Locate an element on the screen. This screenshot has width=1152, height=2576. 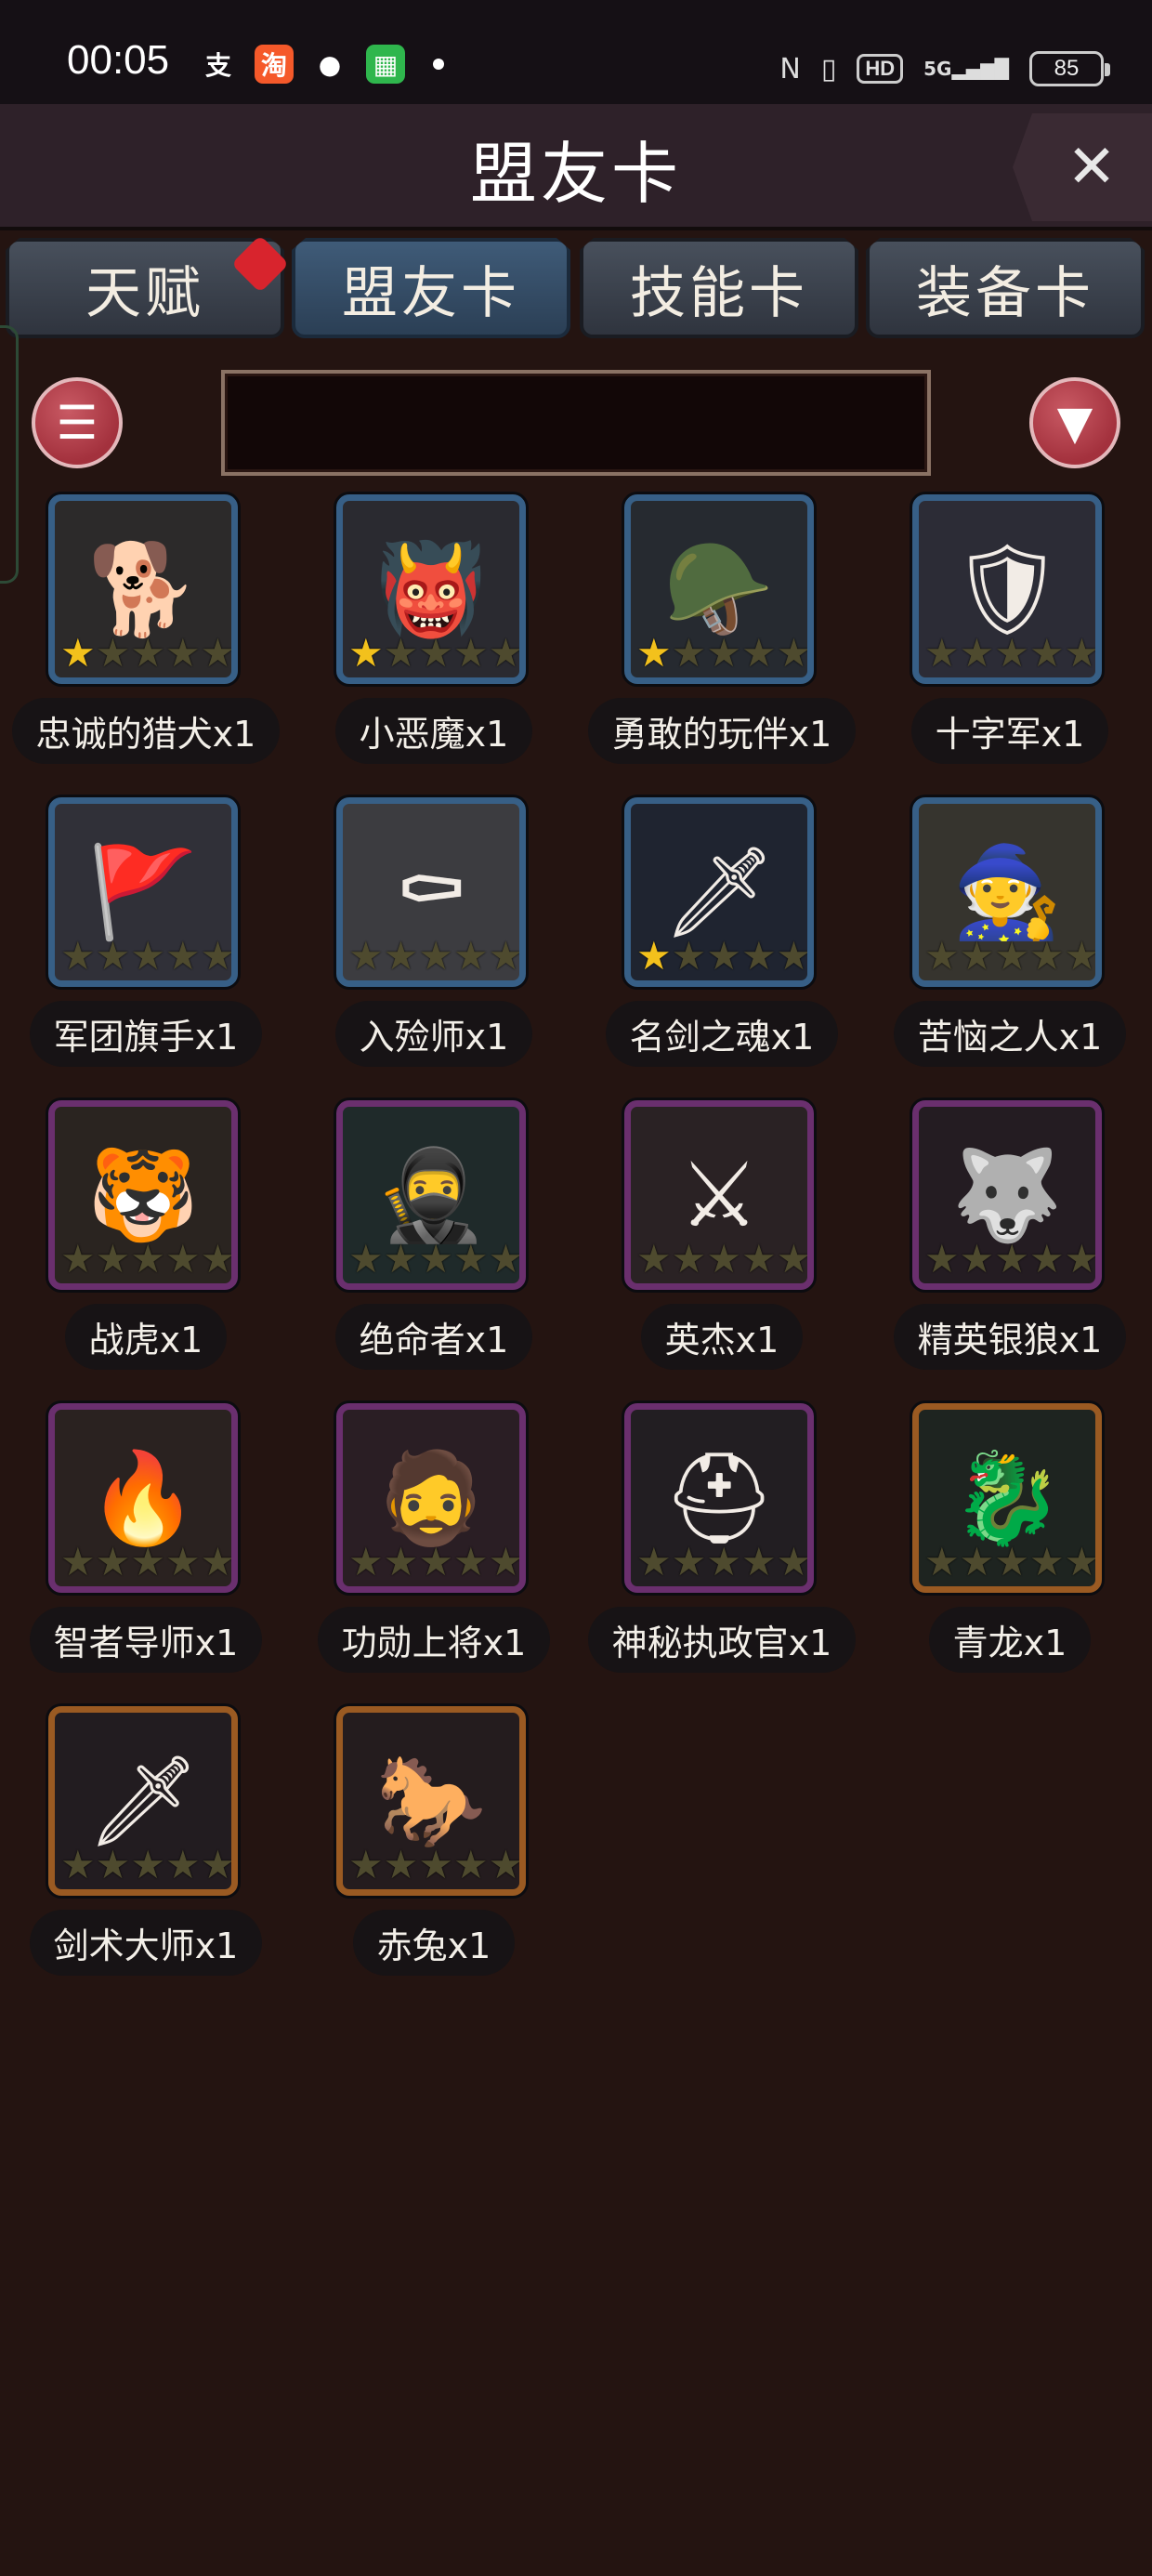
list-button: ☰ is located at coordinates (77, 422).